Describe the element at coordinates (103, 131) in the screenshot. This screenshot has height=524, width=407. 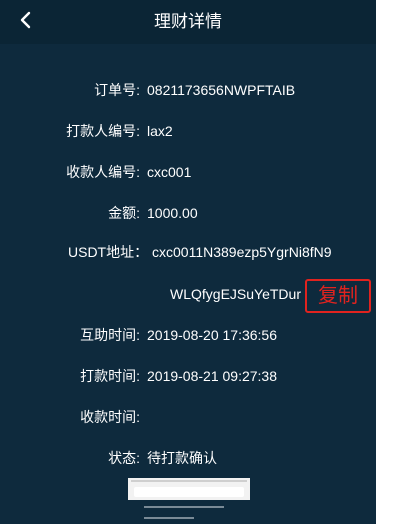
I see `payer-label: 打款人编号:` at that location.